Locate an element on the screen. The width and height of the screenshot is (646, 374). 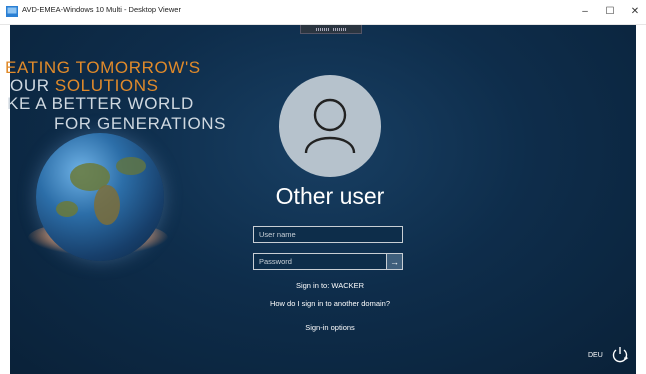
power-icon is located at coordinates (620, 354).